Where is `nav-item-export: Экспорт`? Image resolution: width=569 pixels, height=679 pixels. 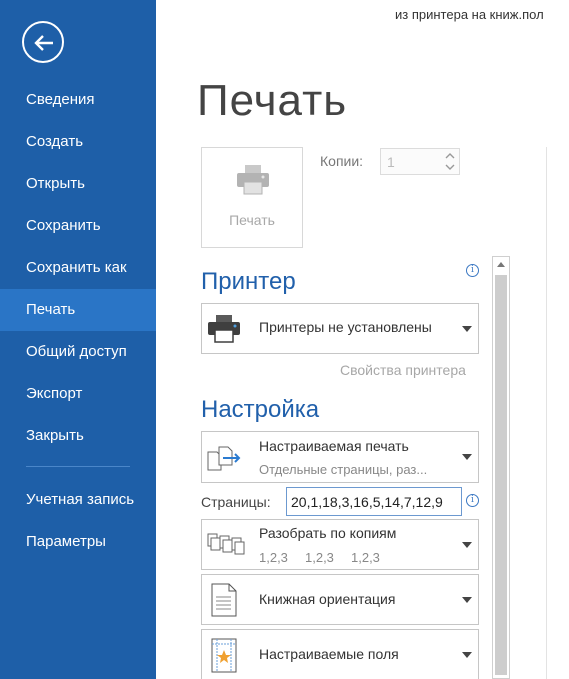
nav-item-export: Экспорт is located at coordinates (78, 394).